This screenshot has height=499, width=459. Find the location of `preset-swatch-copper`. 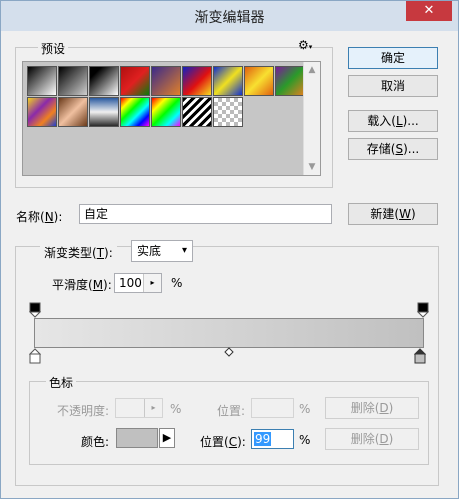

preset-swatch-copper is located at coordinates (73, 112).